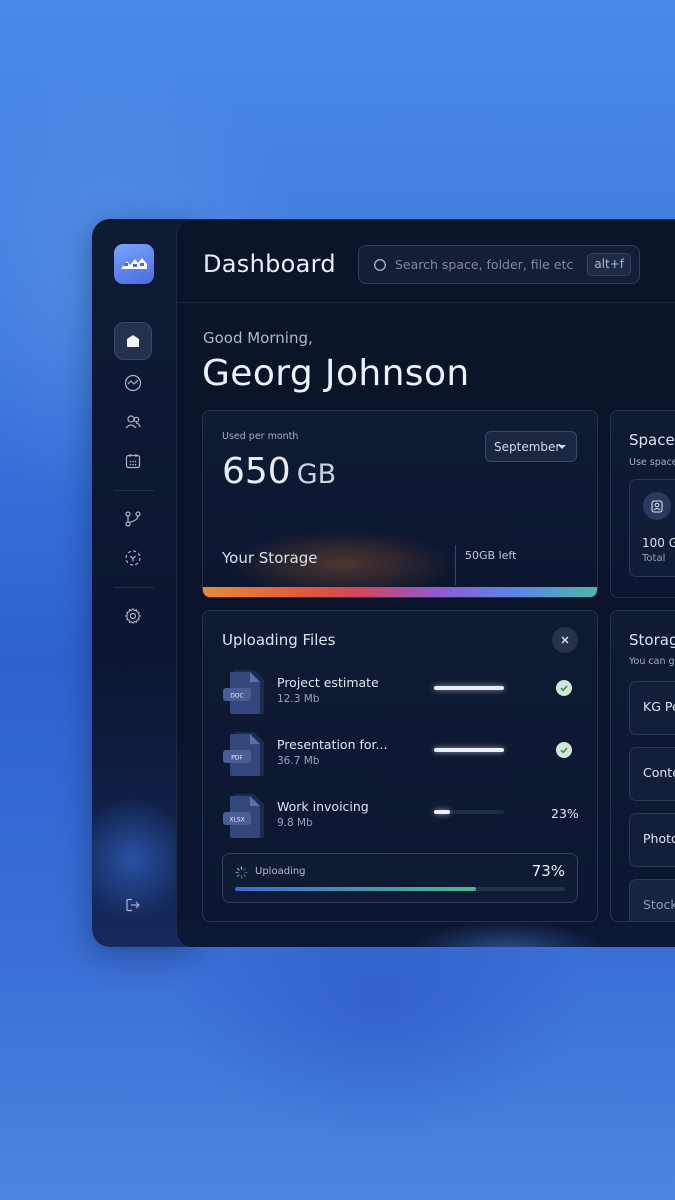 The height and width of the screenshot is (1200, 675). Describe the element at coordinates (402, 817) in the screenshot. I see `file-row: XLSX Work invoicing 9.8 Mb 23%` at that location.